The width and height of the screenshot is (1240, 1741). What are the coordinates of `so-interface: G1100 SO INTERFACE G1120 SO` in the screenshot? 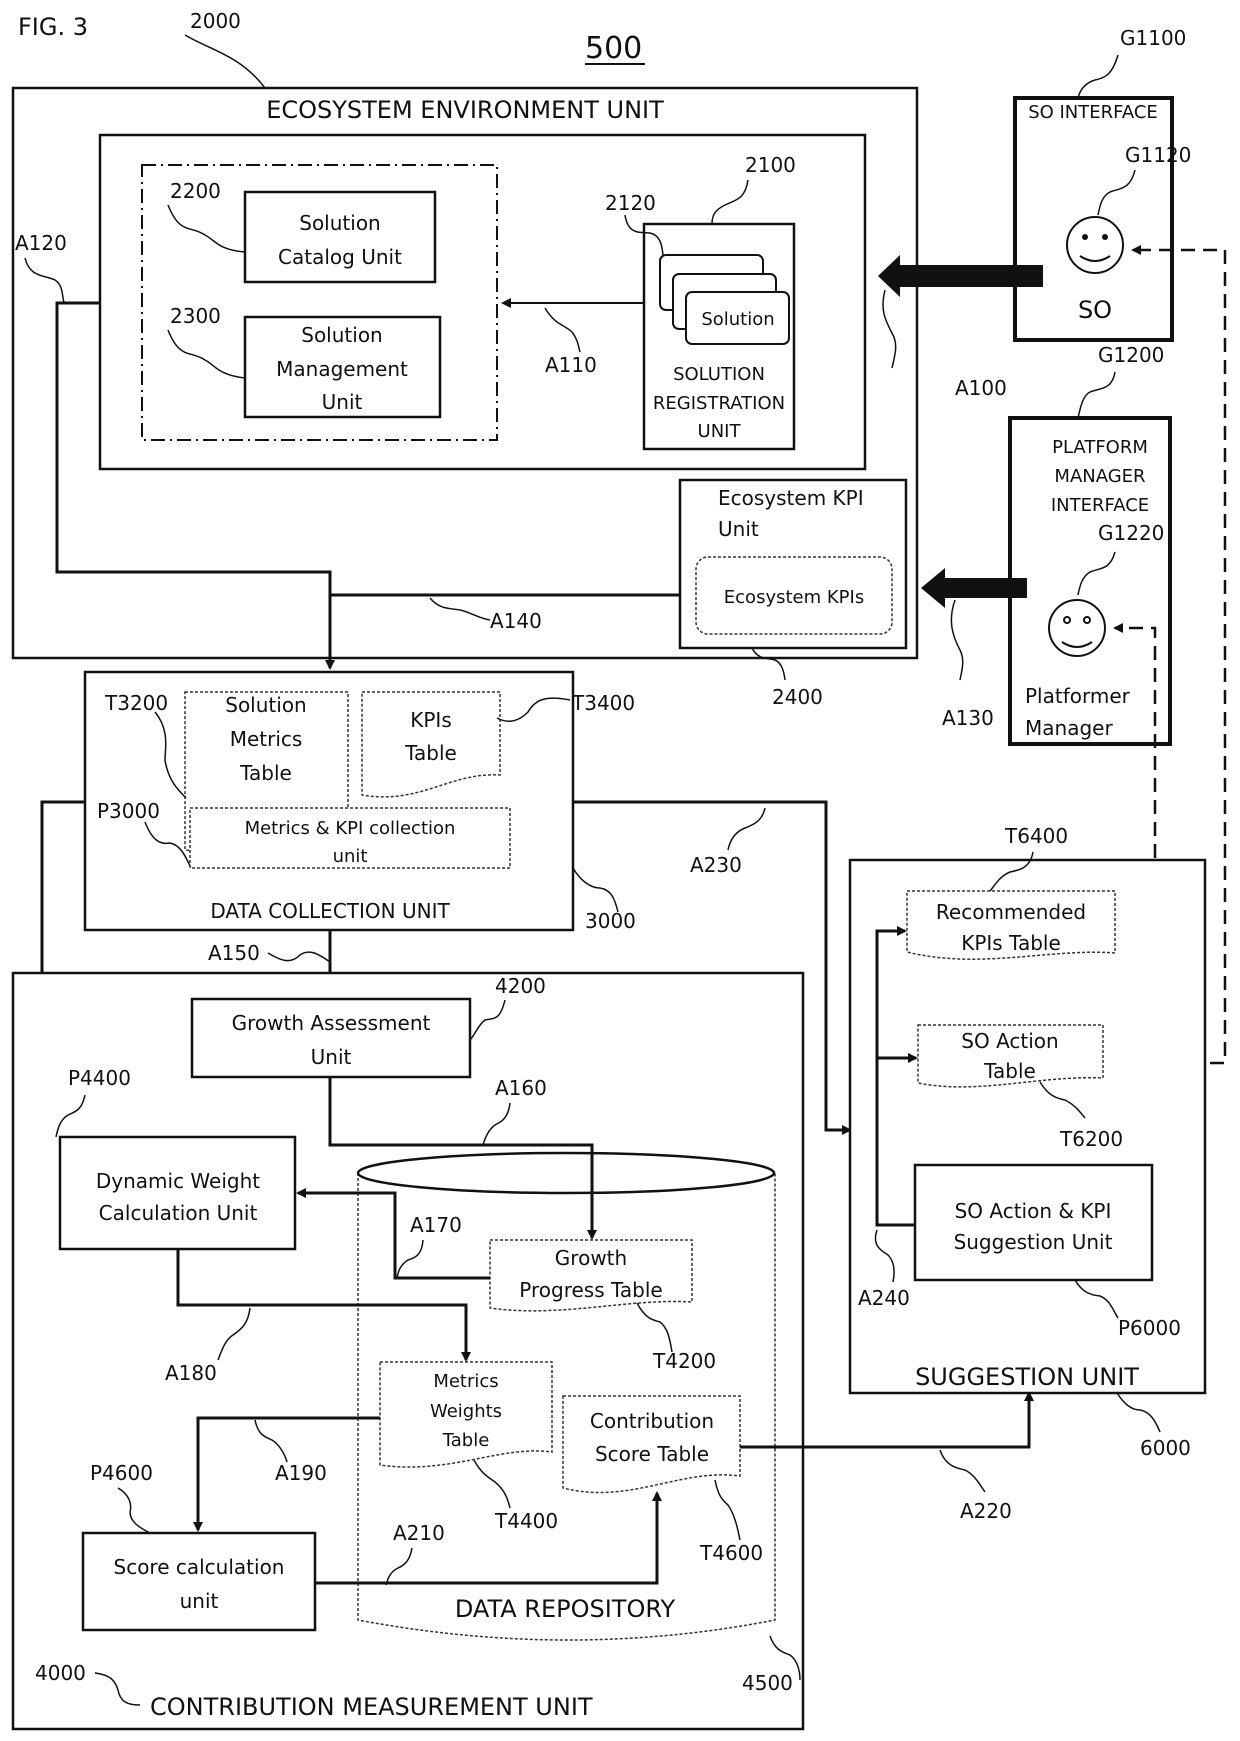 It's located at (1102, 184).